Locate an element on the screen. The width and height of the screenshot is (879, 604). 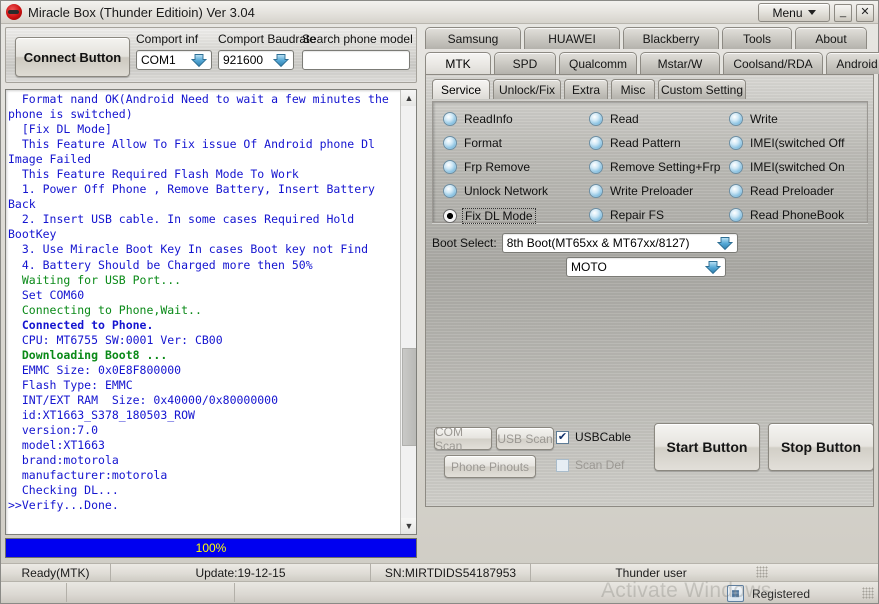
tab-coolsand-rda: Coolsand/RDA is located at coordinates (773, 63).